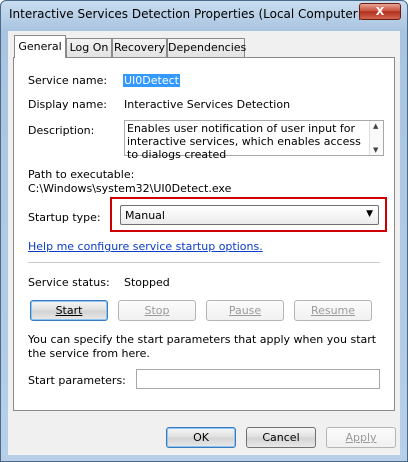 The image size is (408, 462). I want to click on apply-button-label: Apply, so click(361, 437).